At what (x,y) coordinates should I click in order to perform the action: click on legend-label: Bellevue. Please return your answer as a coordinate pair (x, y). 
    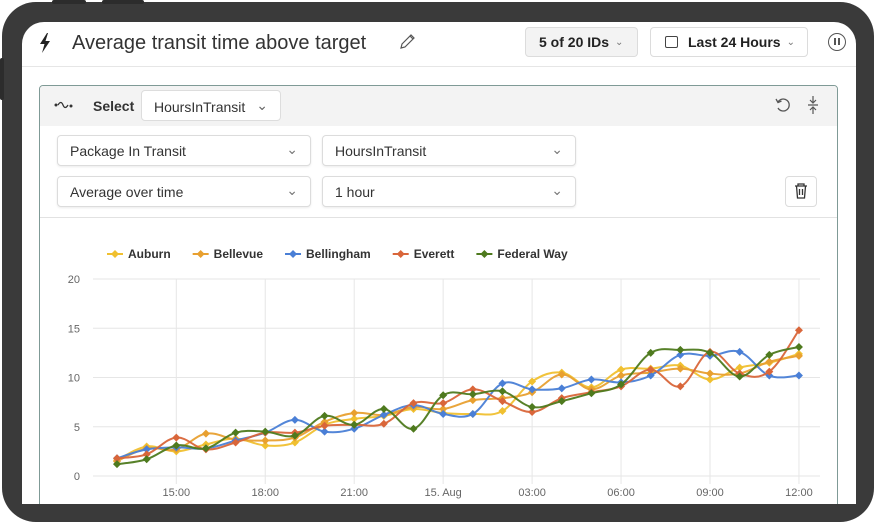
    Looking at the image, I should click on (239, 254).